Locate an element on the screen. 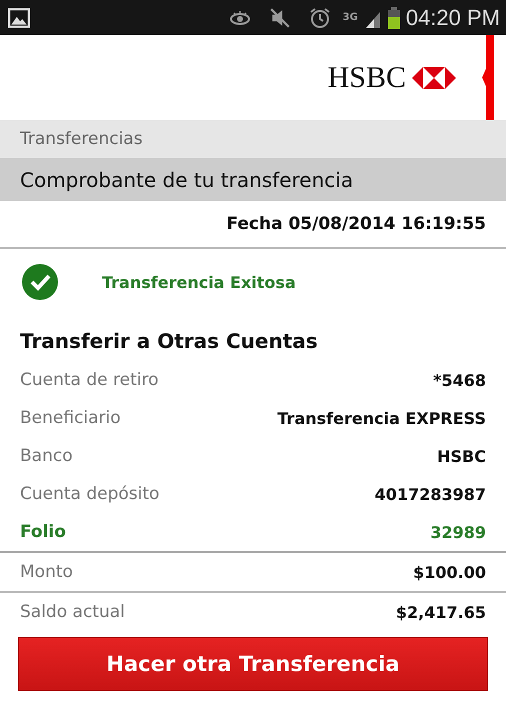  date-label: Fecha 05/08/2014 16:19:55 is located at coordinates (356, 224).